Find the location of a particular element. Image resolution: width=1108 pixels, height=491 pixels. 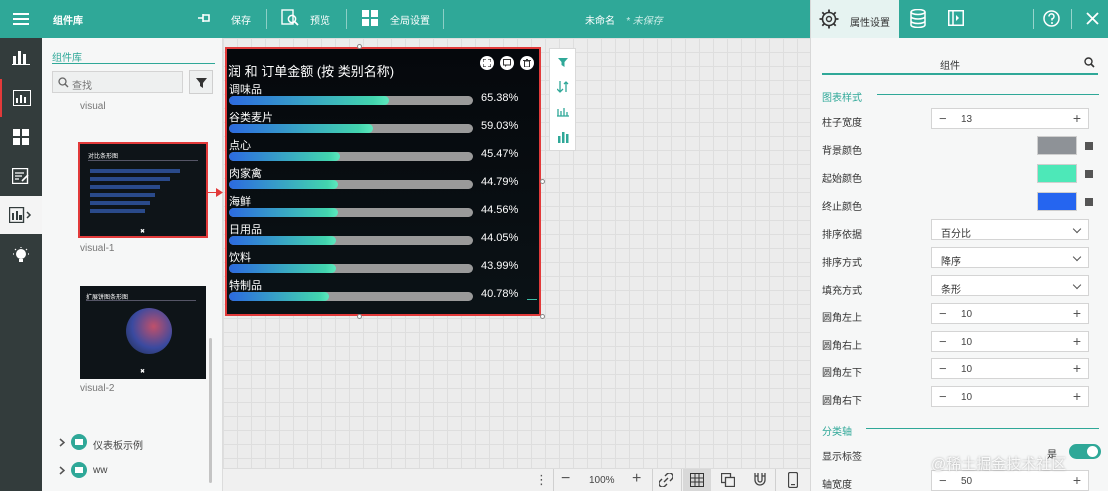

mobile-view-icon is located at coordinates (793, 480).